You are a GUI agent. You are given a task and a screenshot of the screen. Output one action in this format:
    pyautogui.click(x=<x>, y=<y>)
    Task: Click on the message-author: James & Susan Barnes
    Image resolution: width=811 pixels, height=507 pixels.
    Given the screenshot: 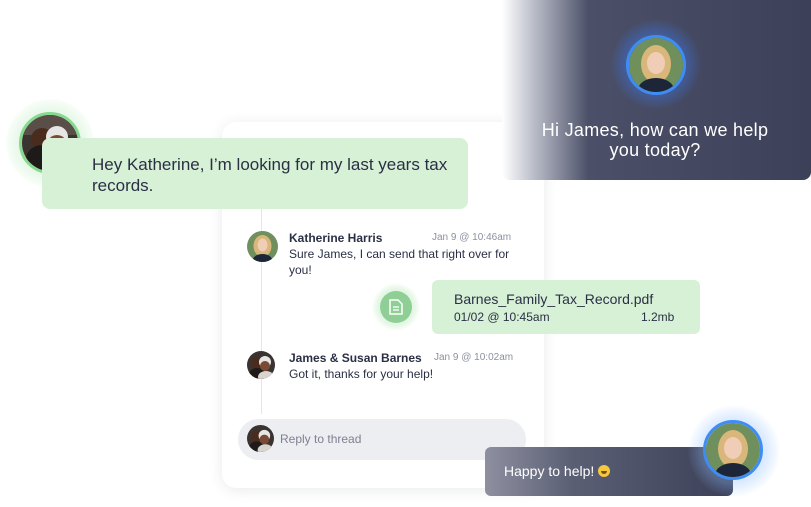 What is the action you would take?
    pyautogui.click(x=355, y=358)
    